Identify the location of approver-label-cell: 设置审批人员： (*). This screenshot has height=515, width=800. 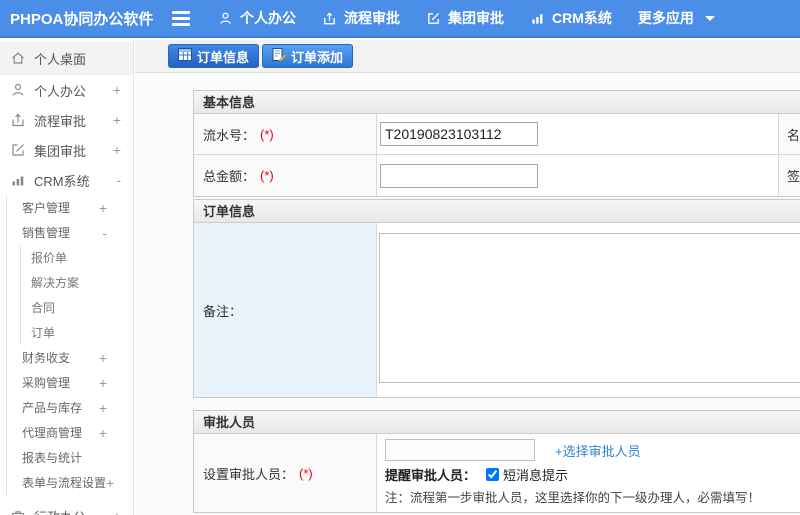
(285, 473).